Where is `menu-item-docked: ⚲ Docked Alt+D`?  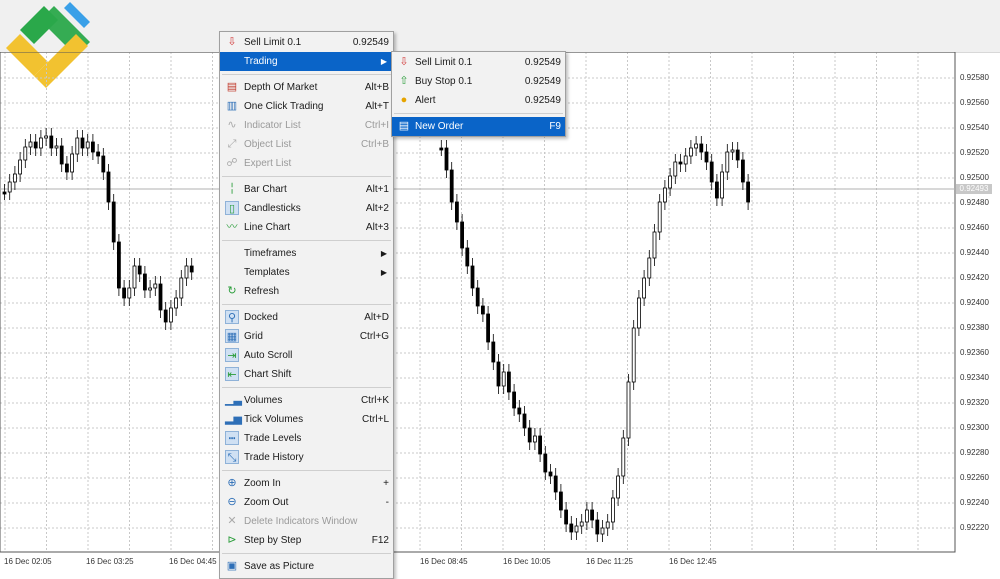 menu-item-docked: ⚲ Docked Alt+D is located at coordinates (306, 317).